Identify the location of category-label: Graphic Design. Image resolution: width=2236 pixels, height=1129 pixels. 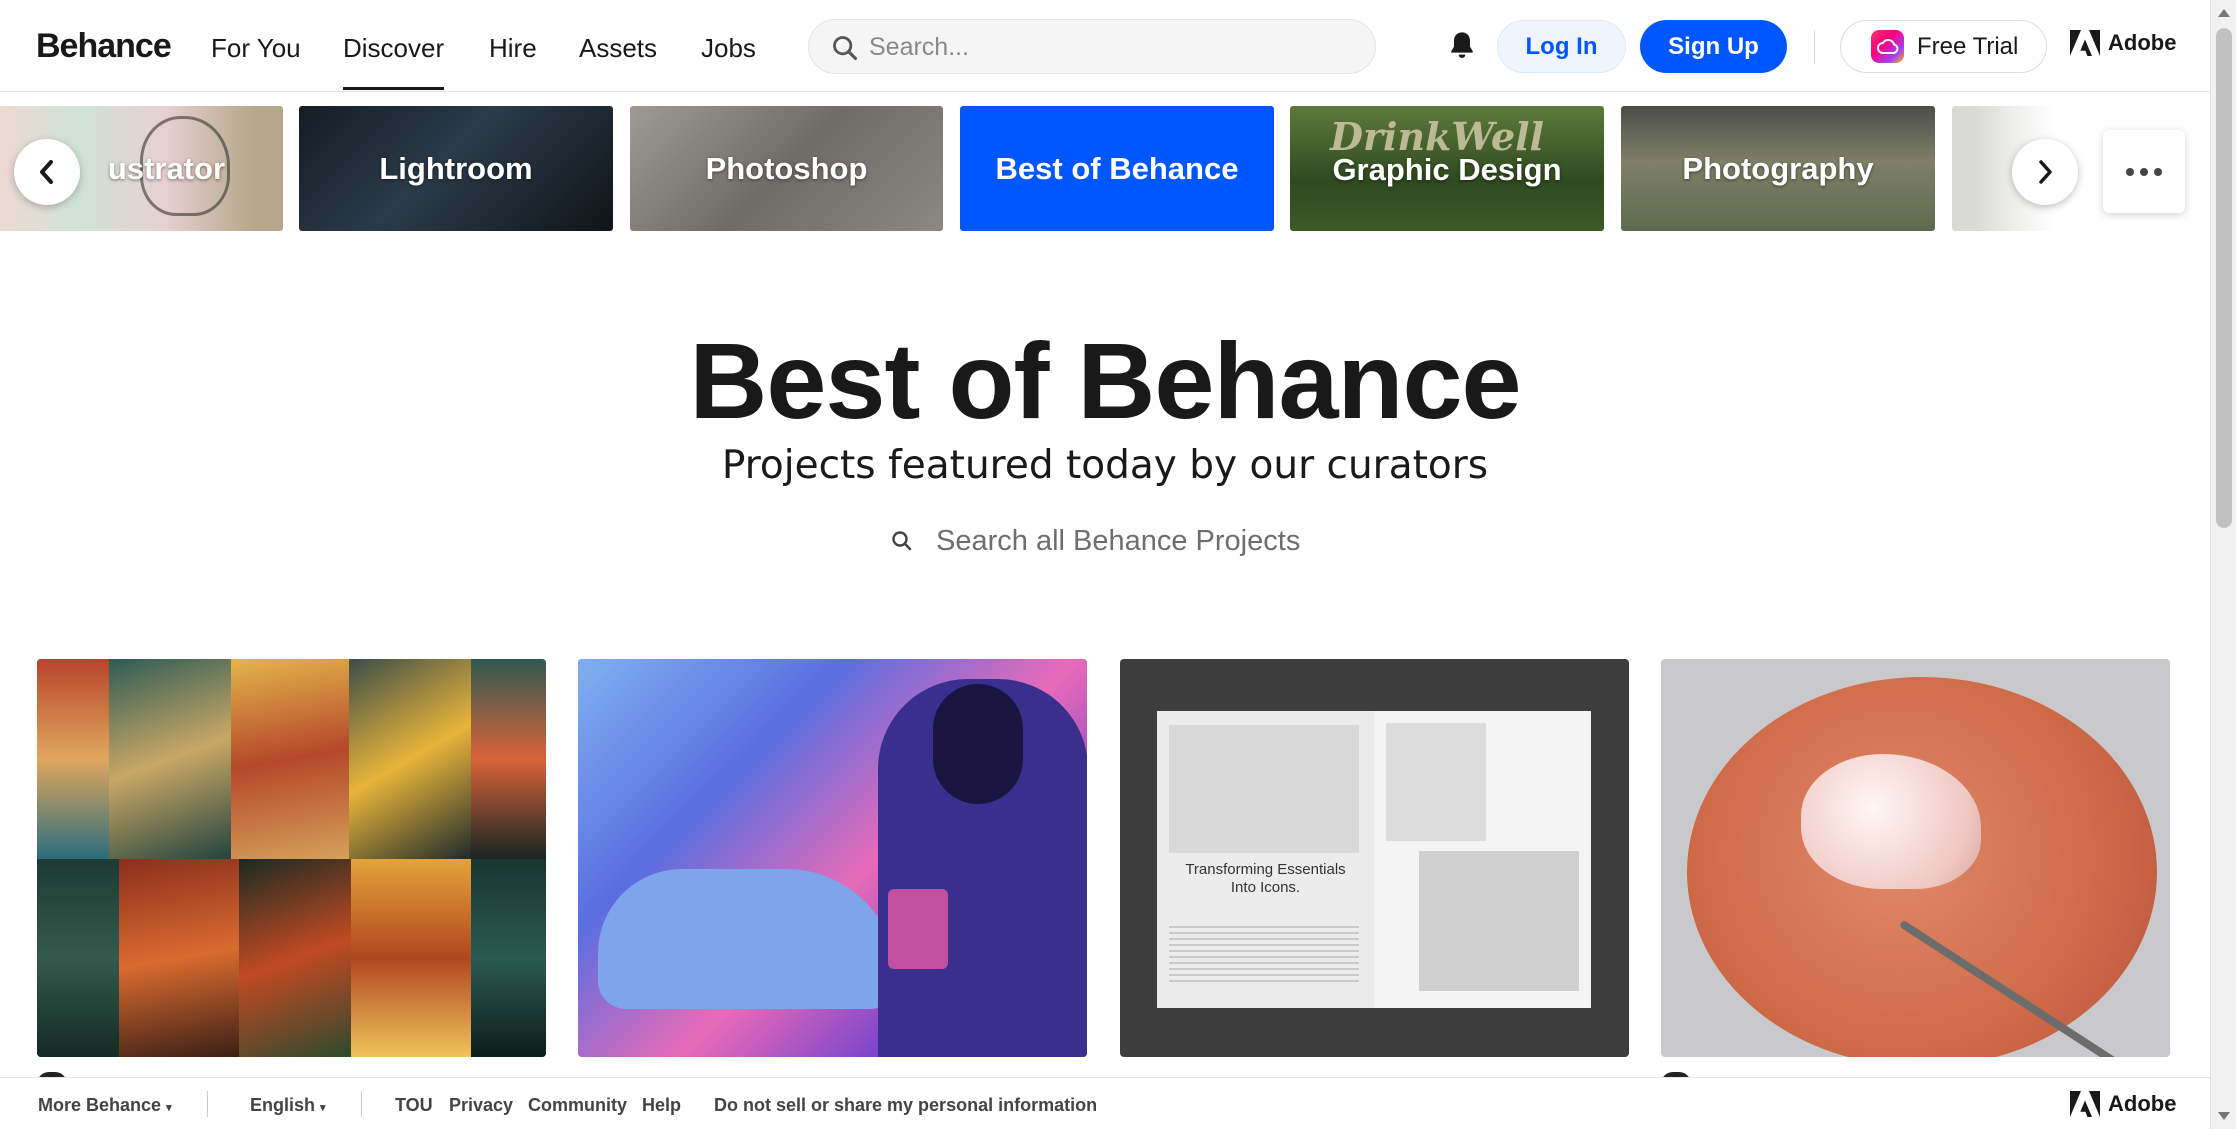
(1447, 169).